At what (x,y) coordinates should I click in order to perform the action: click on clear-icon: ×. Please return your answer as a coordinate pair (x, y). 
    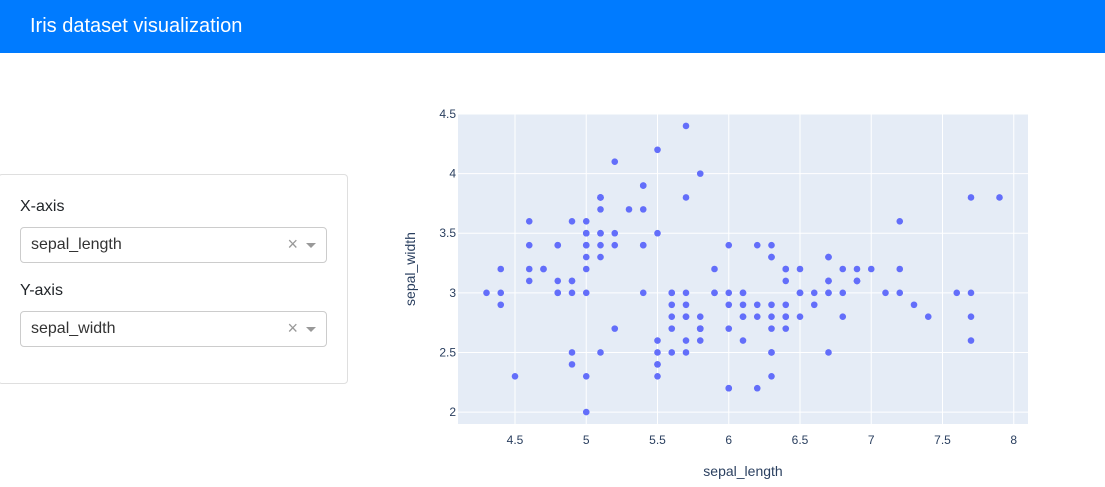
    Looking at the image, I should click on (292, 328).